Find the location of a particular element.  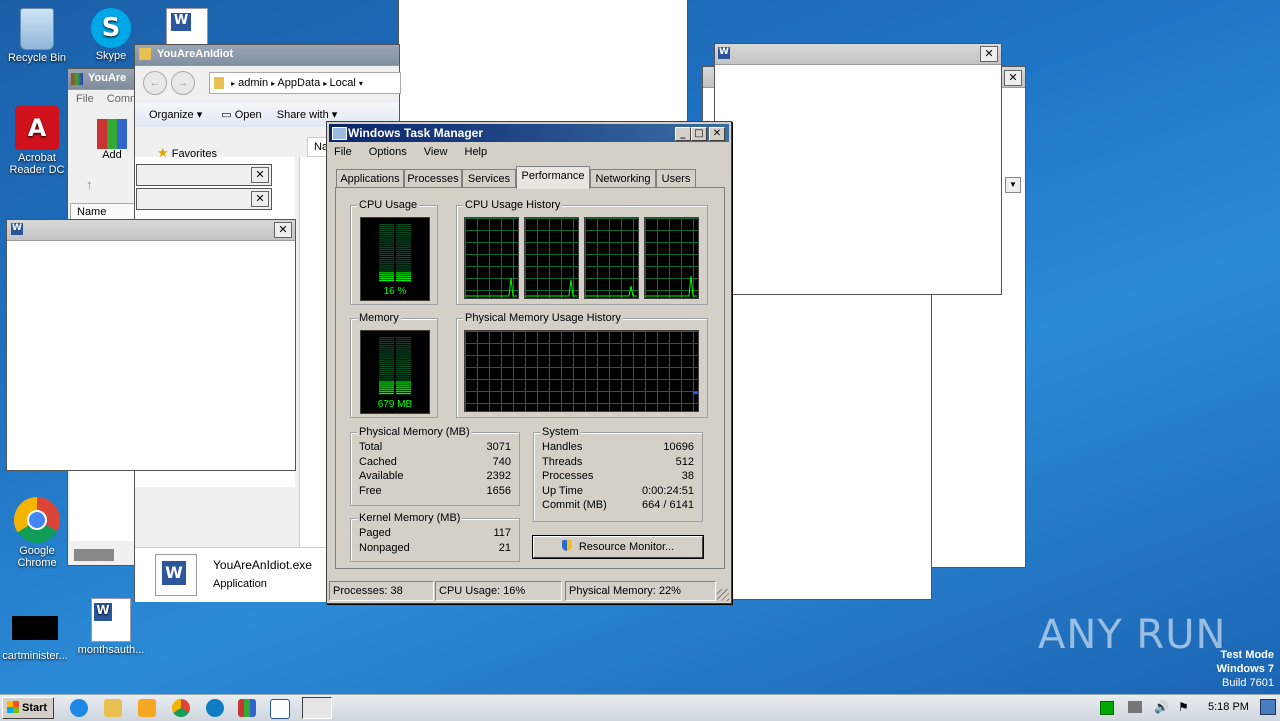

tray-volume-icon: 🔊 is located at coordinates (1161, 707).